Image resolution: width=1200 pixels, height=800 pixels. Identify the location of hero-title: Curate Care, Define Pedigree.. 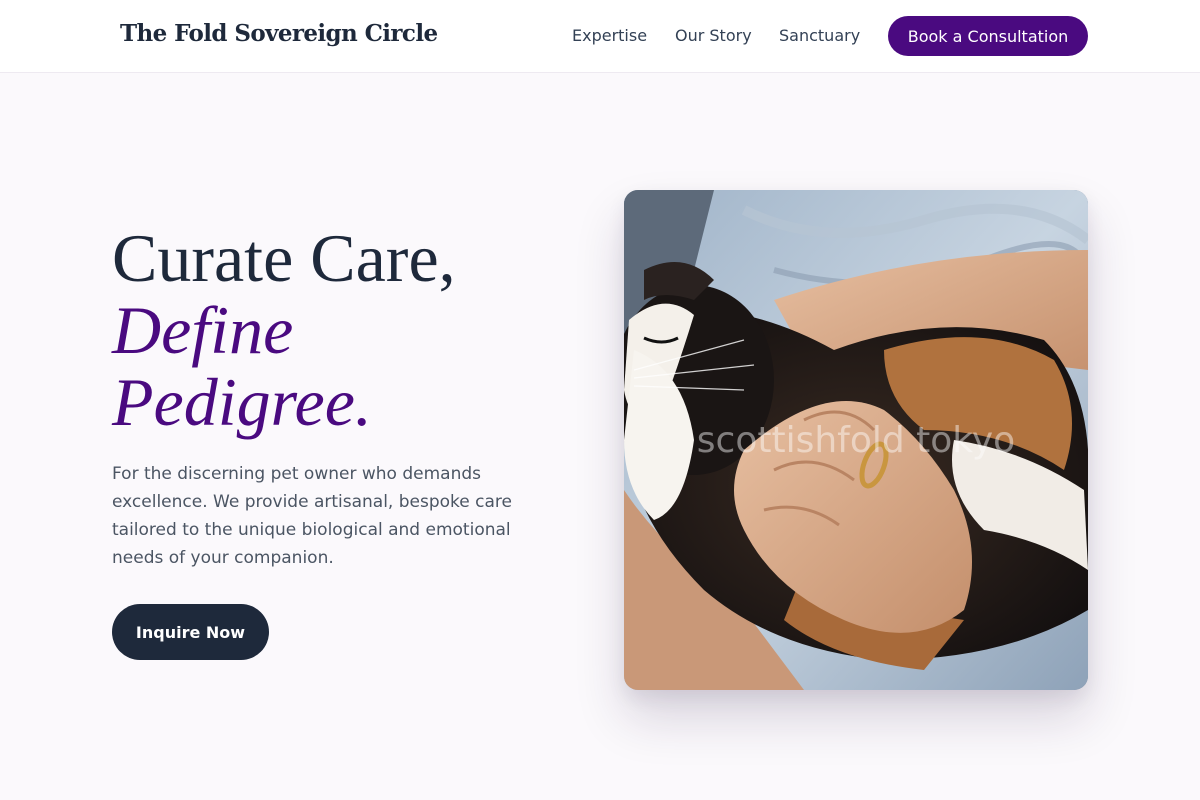
(347, 330).